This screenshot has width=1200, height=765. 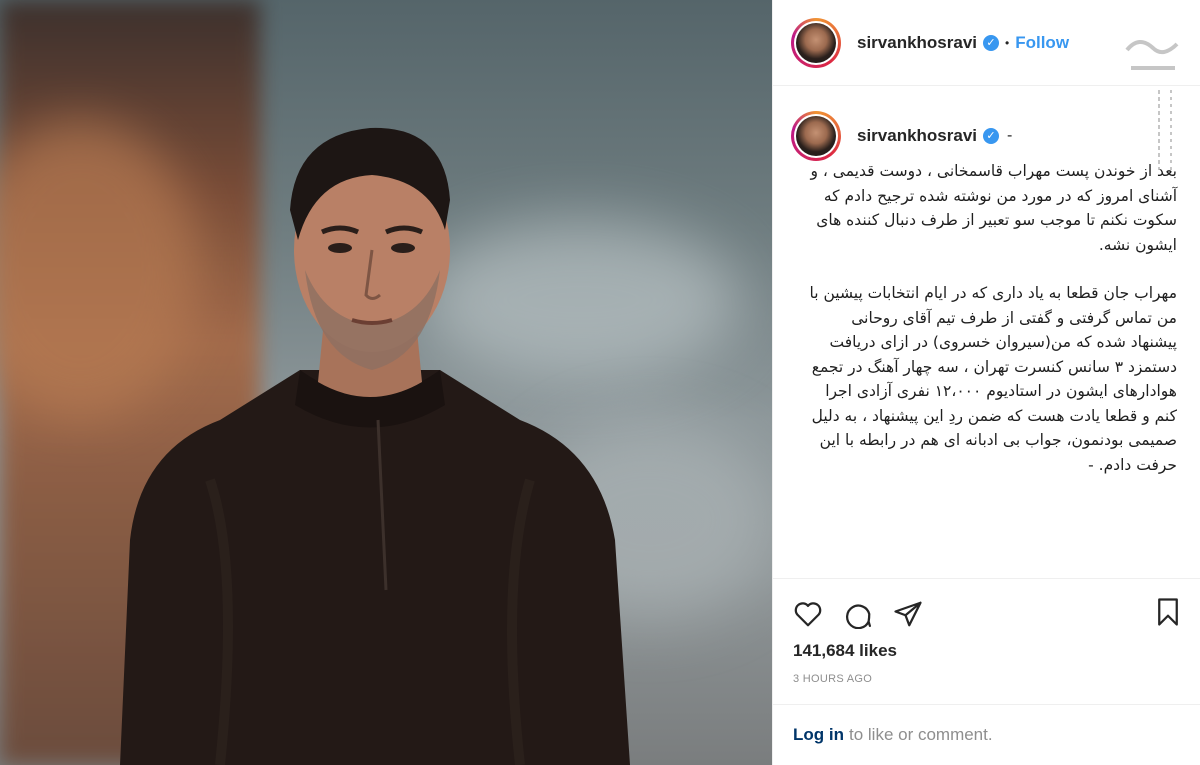 What do you see at coordinates (920, 734) in the screenshot?
I see `comment-prompt: to like or comment.` at bounding box center [920, 734].